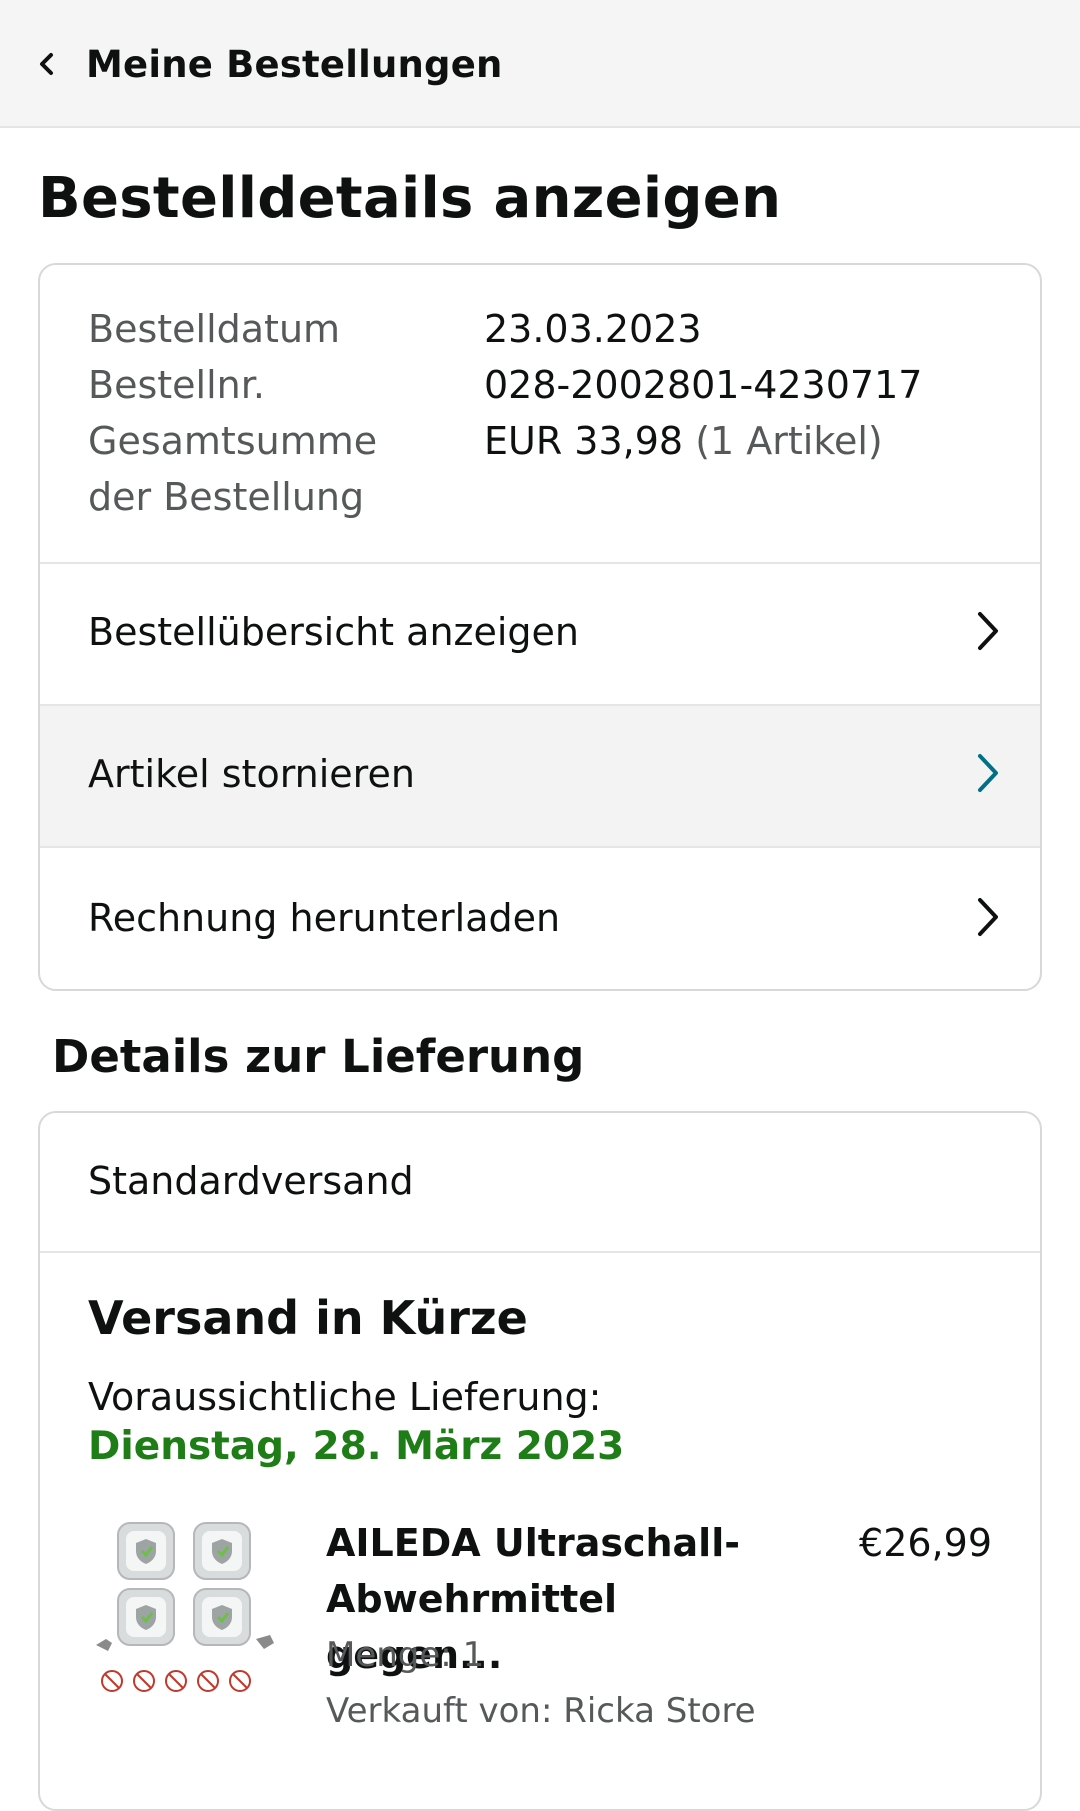  Describe the element at coordinates (925, 1543) in the screenshot. I see `product-price: €26,99` at that location.